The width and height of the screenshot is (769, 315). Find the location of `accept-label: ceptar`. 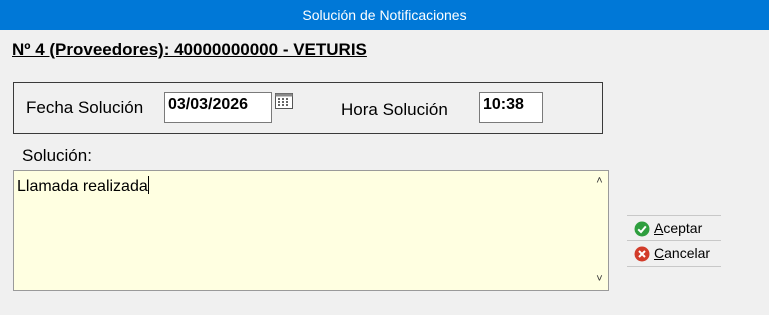

accept-label: ceptar is located at coordinates (683, 228).